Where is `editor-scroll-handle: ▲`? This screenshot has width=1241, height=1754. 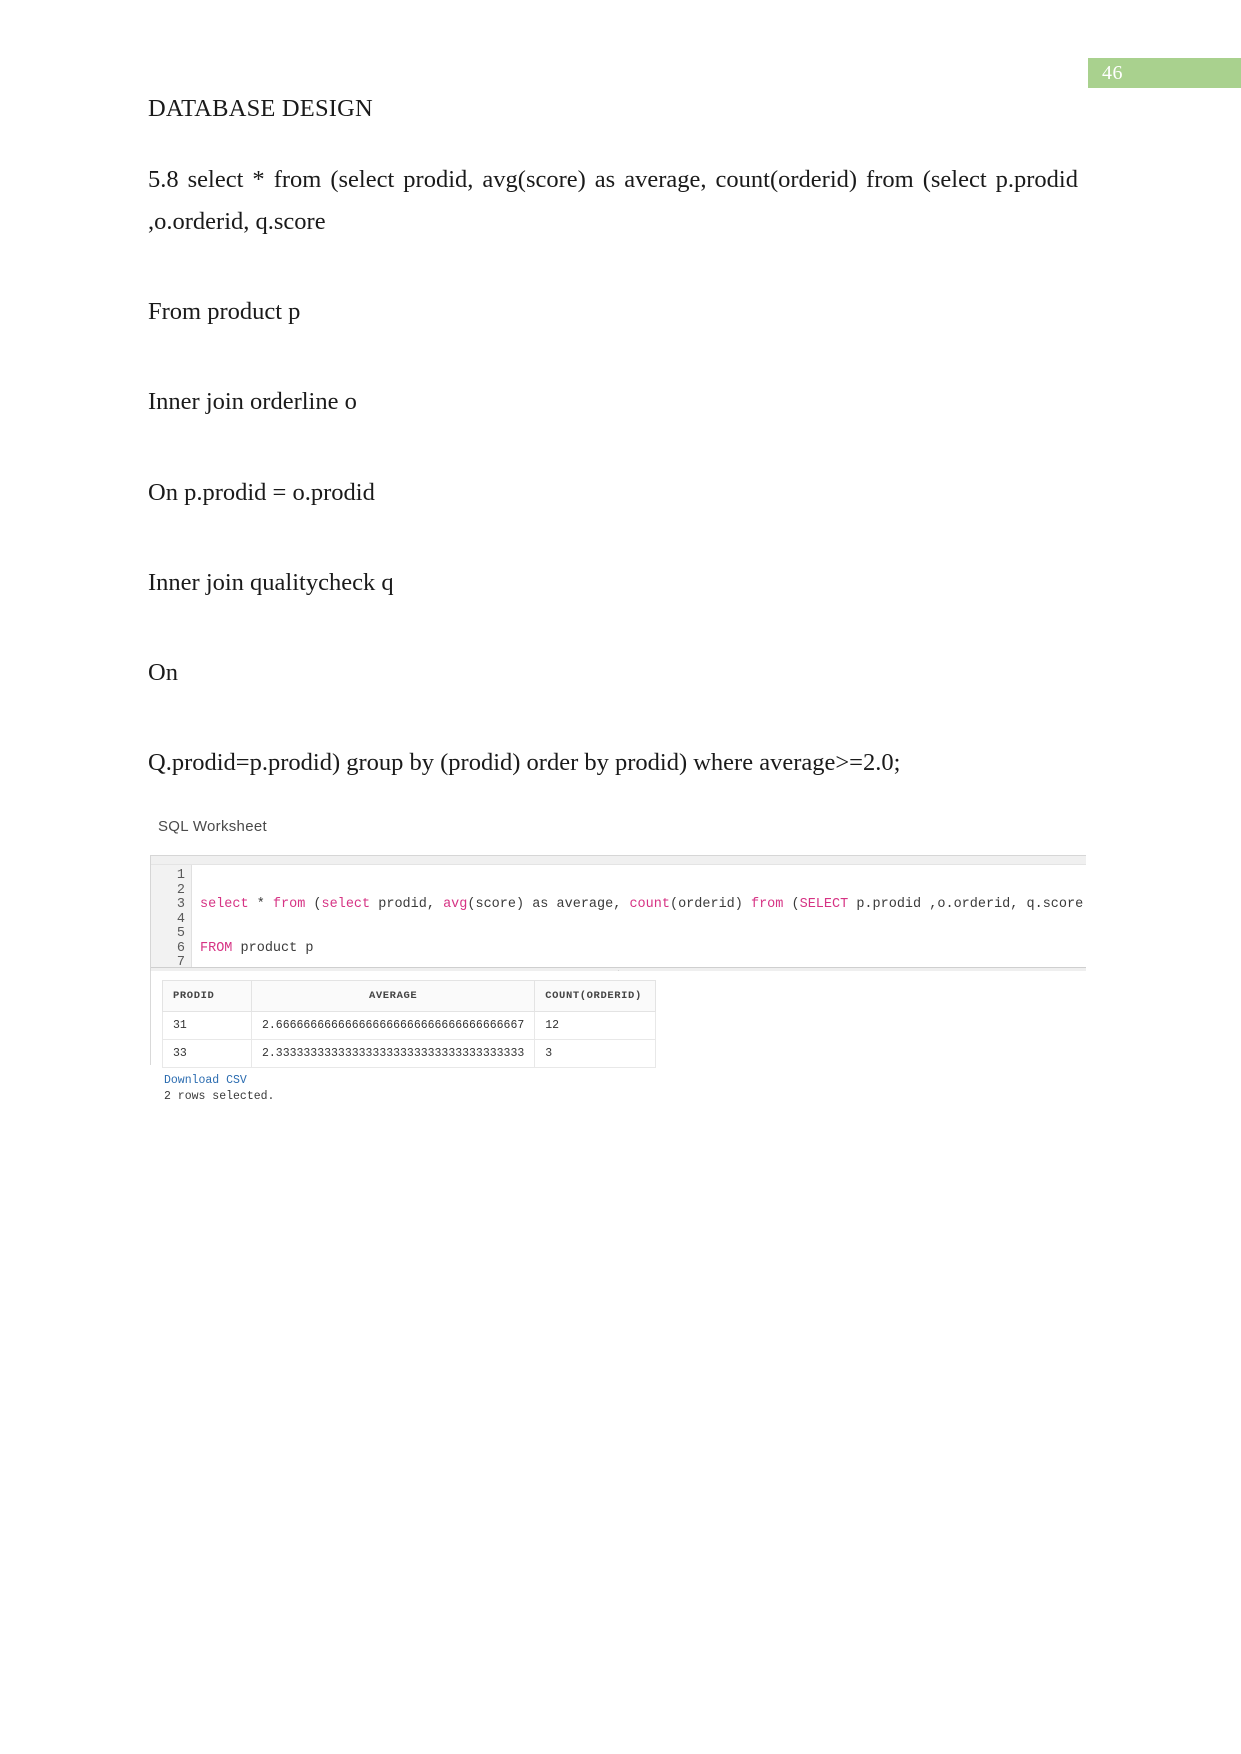 editor-scroll-handle: ▲ is located at coordinates (618, 969).